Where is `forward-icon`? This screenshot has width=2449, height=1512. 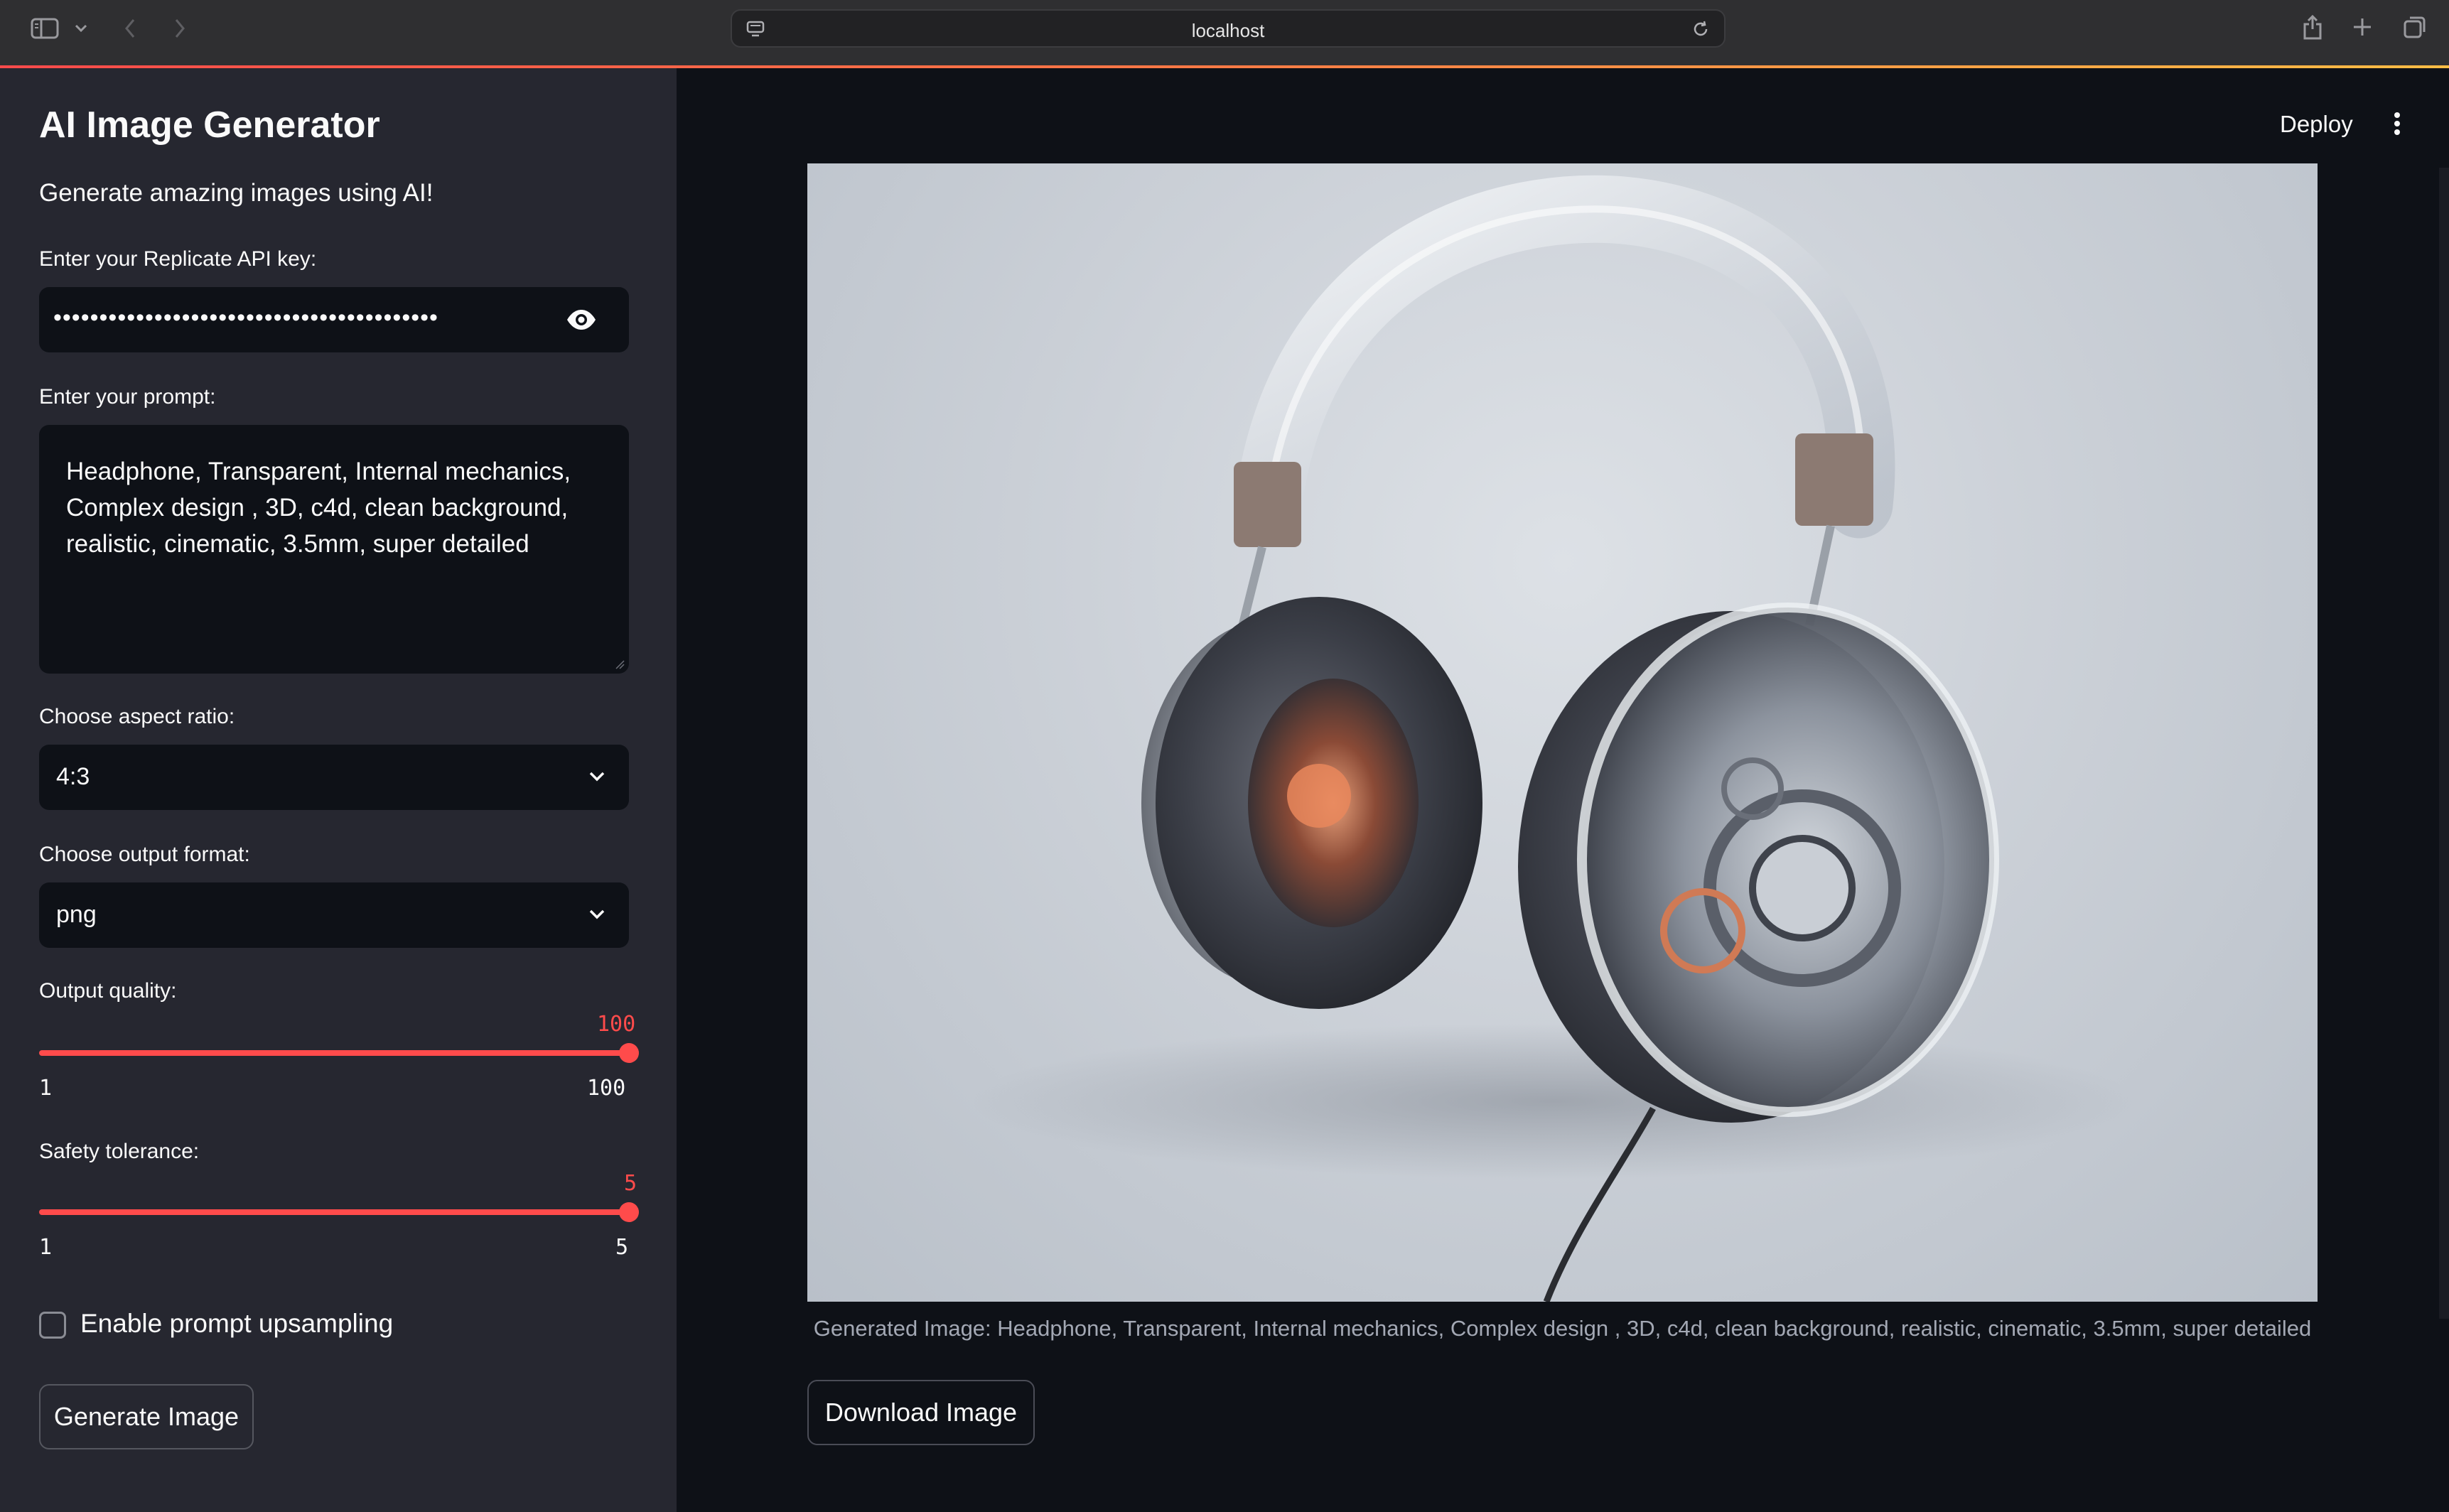 forward-icon is located at coordinates (179, 28).